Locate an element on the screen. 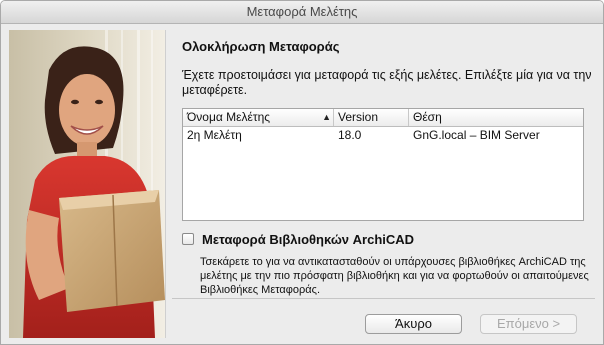  column-header-version: Version is located at coordinates (371, 117).